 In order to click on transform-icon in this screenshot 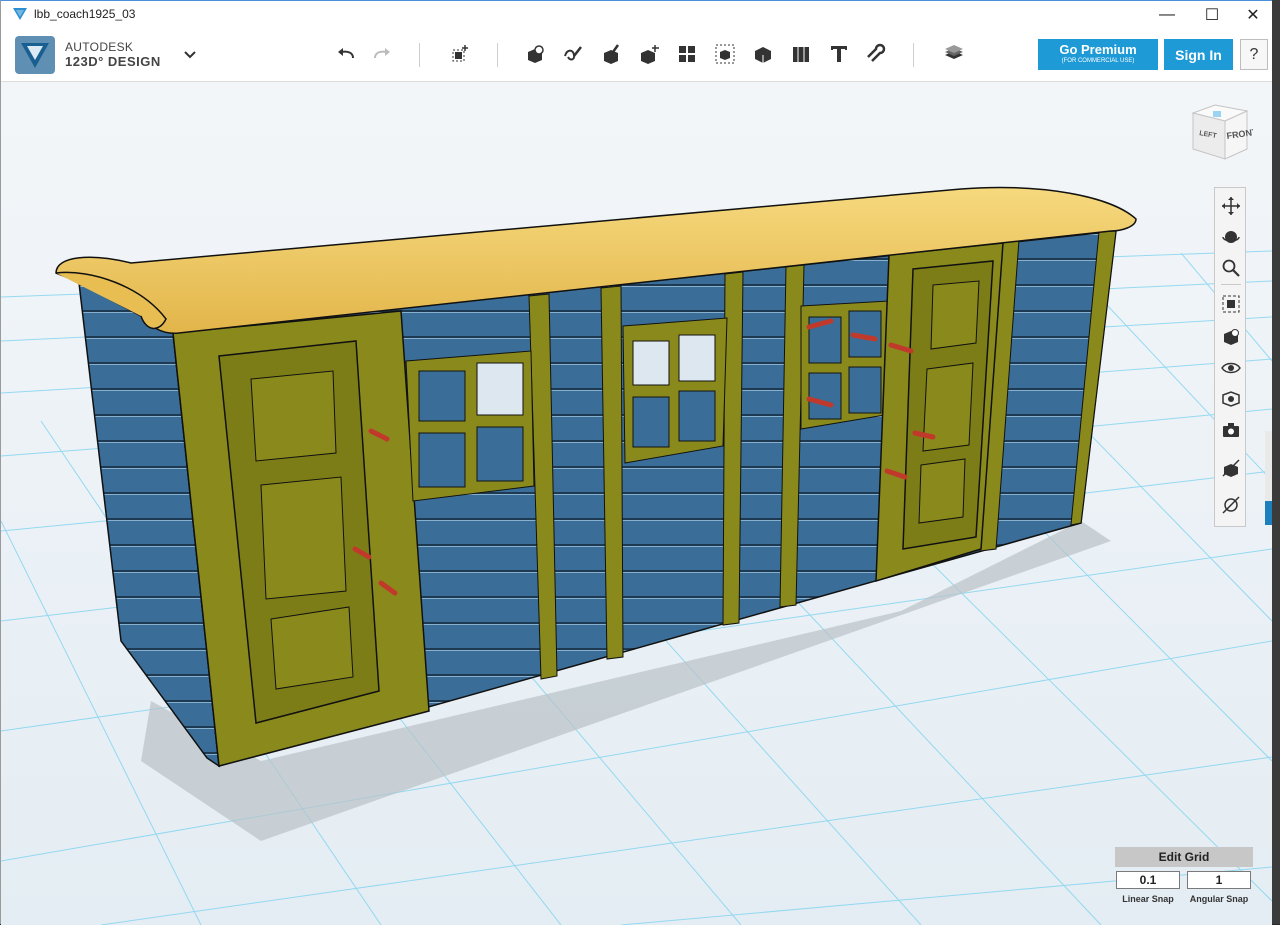, I will do `click(460, 53)`.